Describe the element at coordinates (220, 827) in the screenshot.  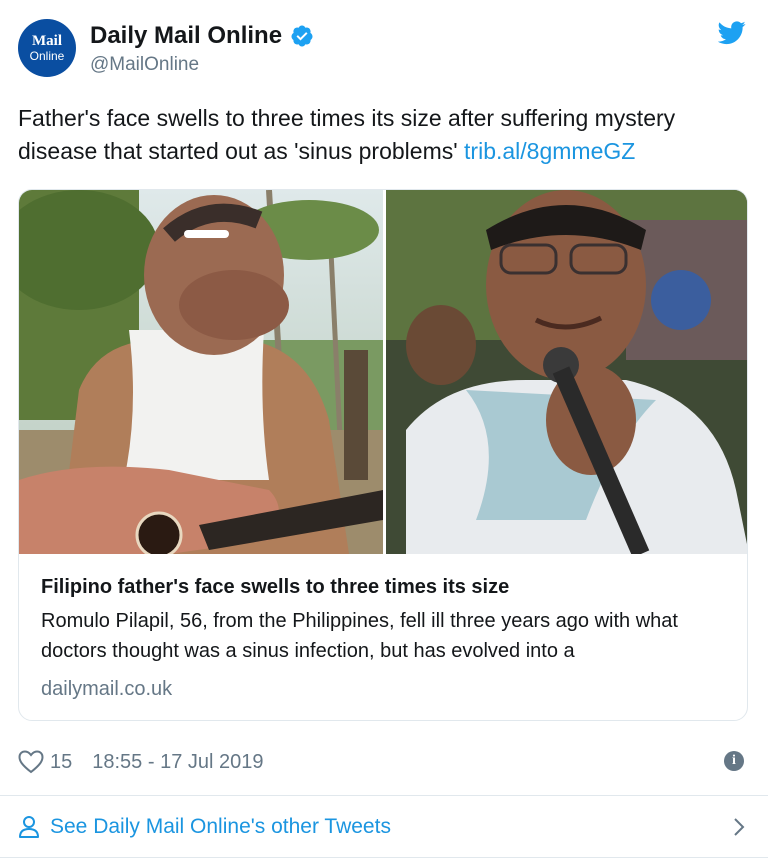
I see `other-tweets-link-text: See Daily Mail Online's other Tweets` at that location.